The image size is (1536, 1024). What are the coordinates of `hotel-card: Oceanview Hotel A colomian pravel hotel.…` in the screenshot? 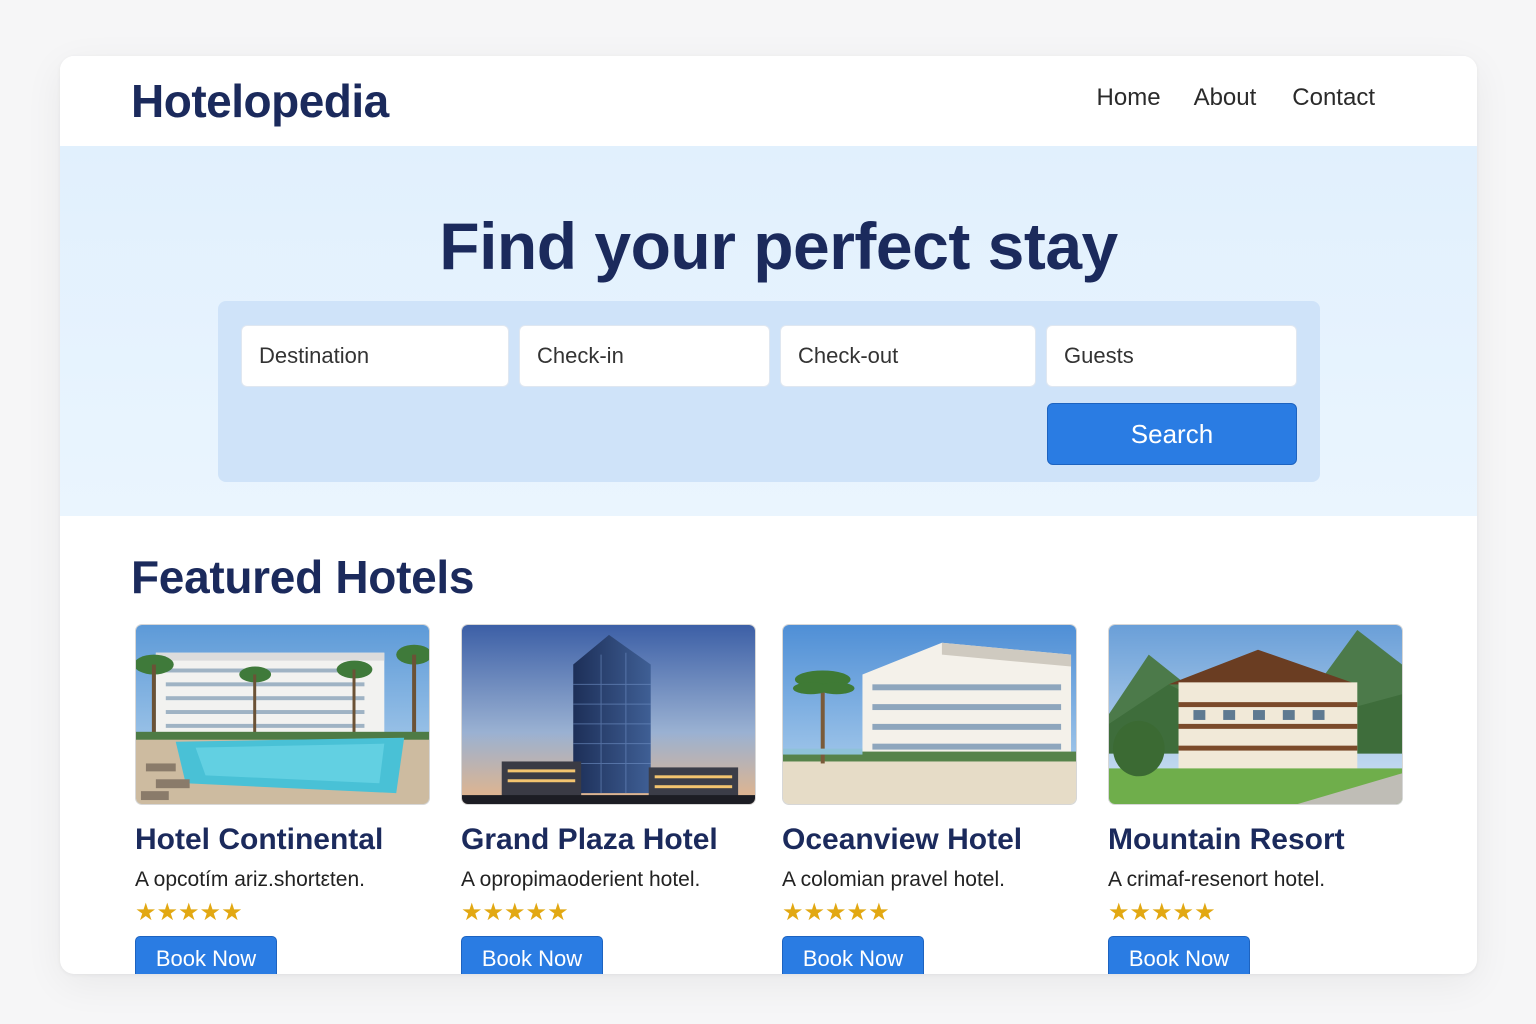 It's located at (929, 799).